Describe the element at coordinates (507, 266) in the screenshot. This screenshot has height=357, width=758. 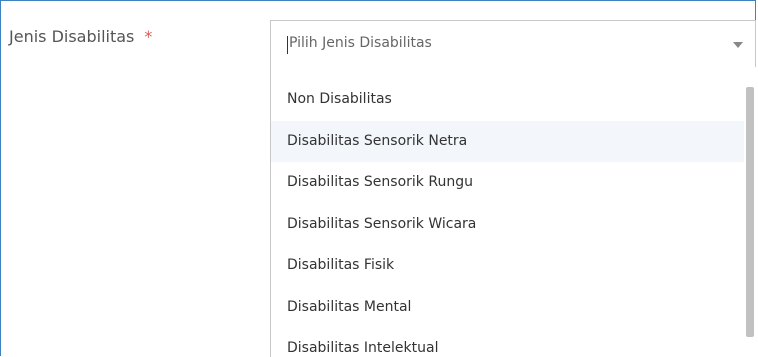
I see `option-disabilitas-fisik: Disabilitas Fisik` at that location.